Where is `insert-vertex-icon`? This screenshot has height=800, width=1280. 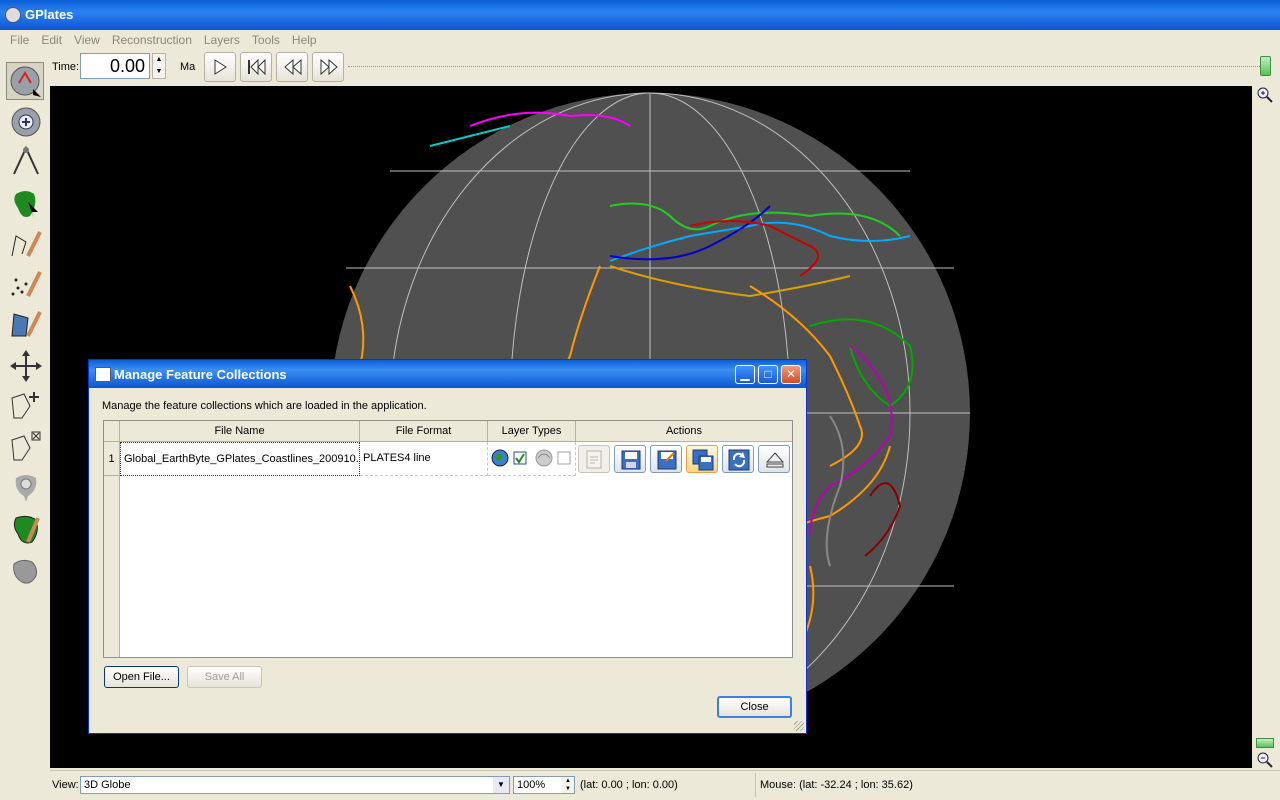 insert-vertex-icon is located at coordinates (26, 406).